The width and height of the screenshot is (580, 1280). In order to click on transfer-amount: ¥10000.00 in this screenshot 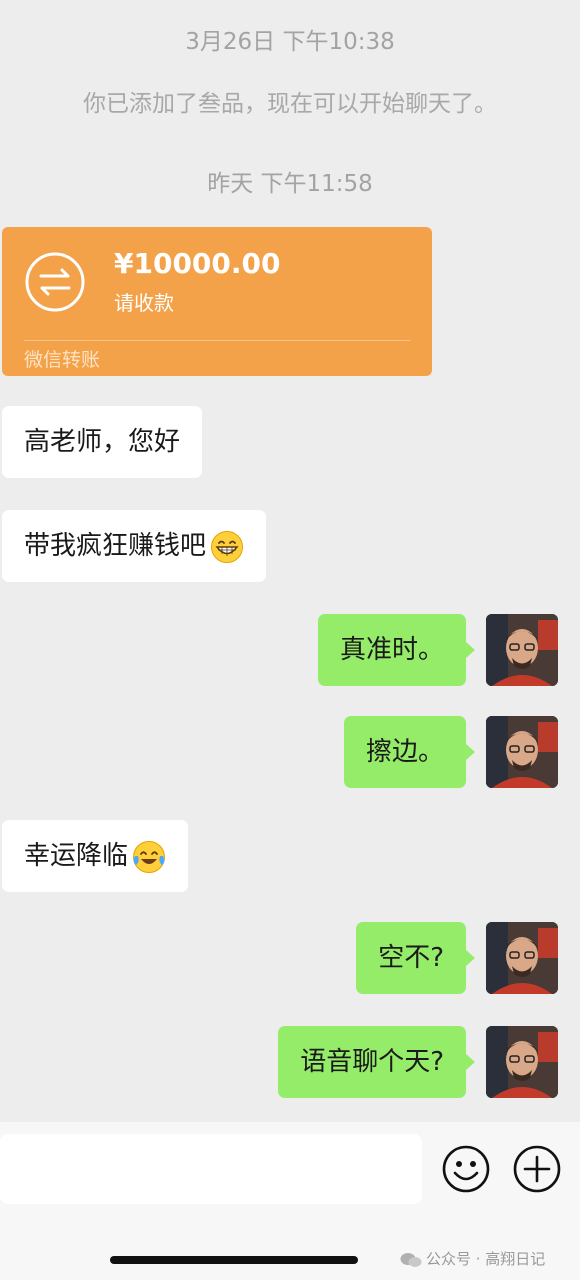, I will do `click(197, 263)`.